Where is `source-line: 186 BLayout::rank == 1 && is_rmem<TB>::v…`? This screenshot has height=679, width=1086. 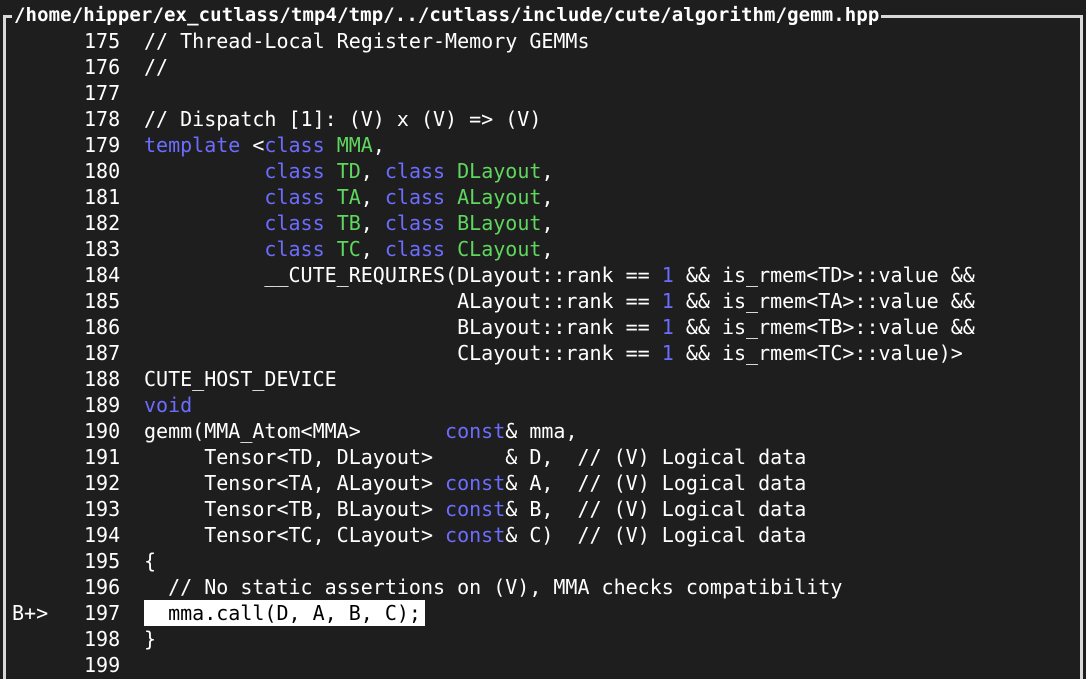 source-line: 186 BLayout::rank == 1 && is_rmem<TB>::v… is located at coordinates (543, 327).